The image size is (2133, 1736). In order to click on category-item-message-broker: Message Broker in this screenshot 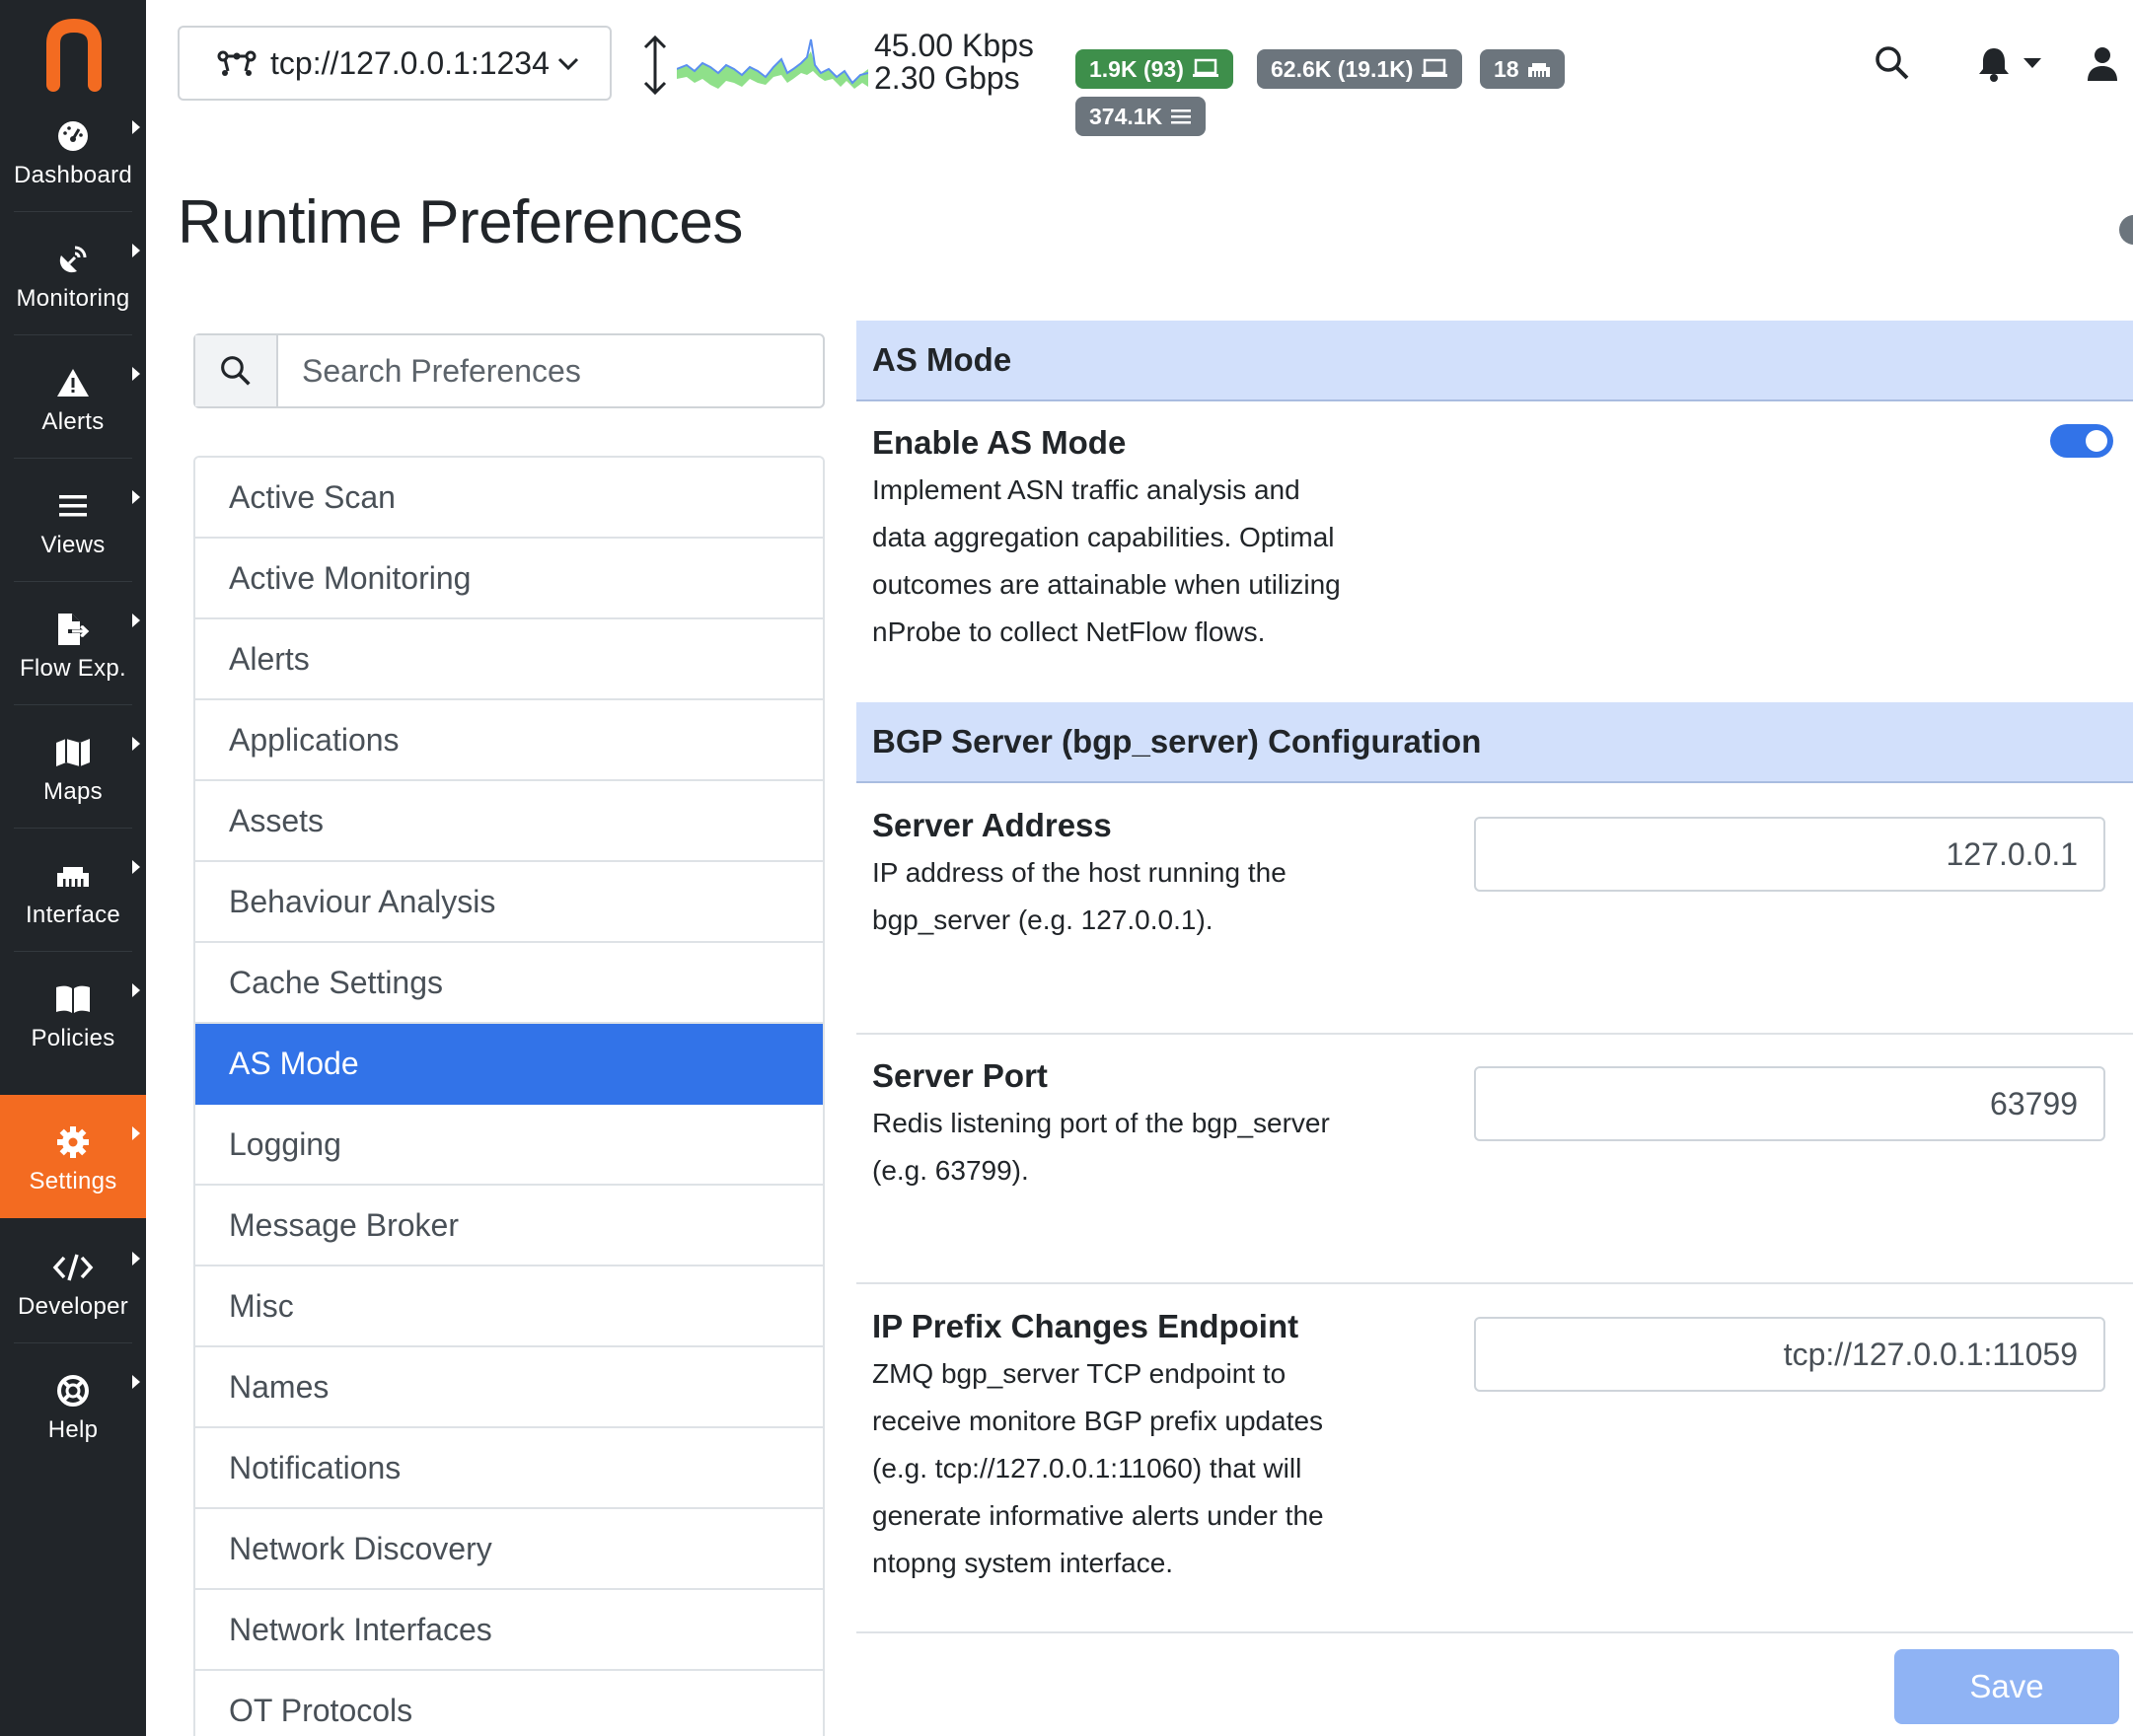, I will do `click(509, 1226)`.